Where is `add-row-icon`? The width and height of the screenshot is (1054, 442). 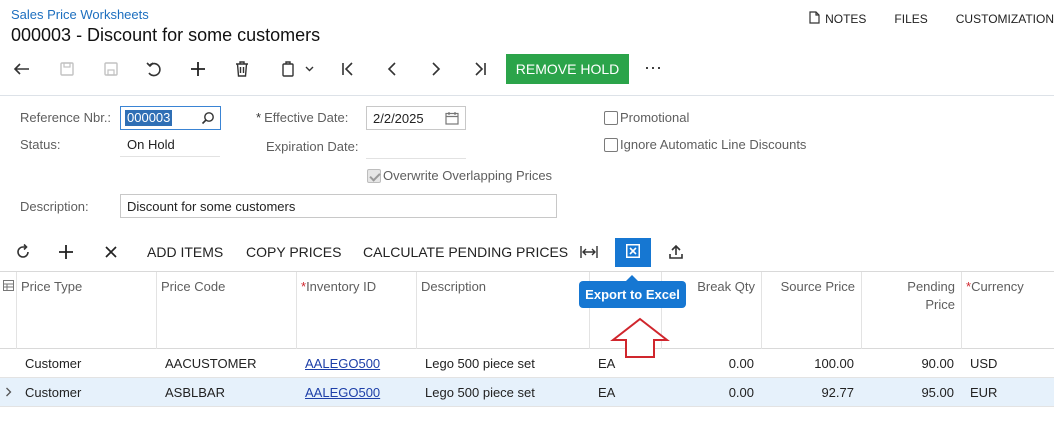 add-row-icon is located at coordinates (66, 252).